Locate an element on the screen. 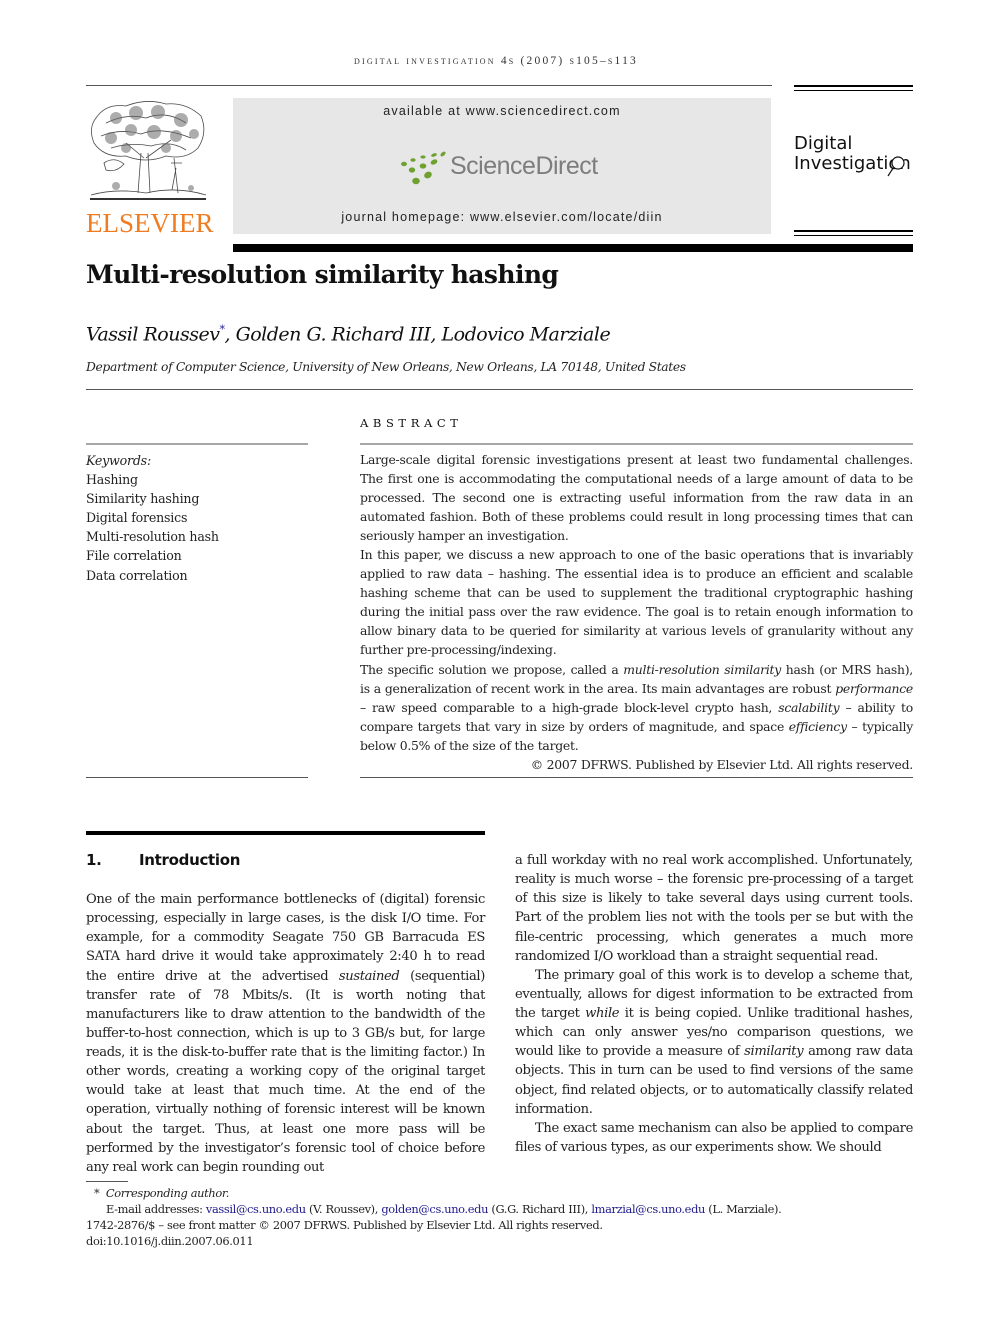  section-number: 1. is located at coordinates (94, 860).